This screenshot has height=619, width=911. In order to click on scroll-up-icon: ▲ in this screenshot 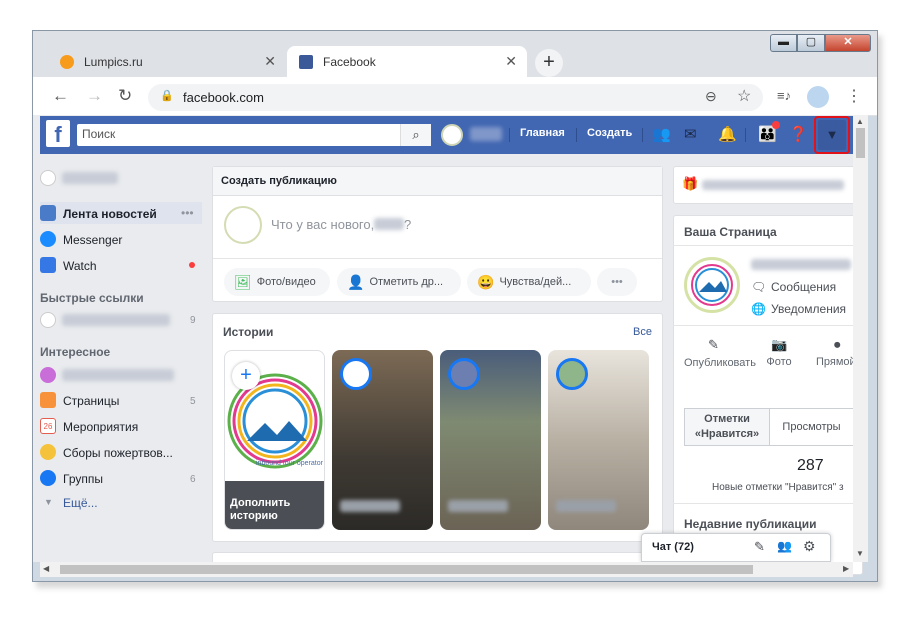, I will do `click(860, 121)`.